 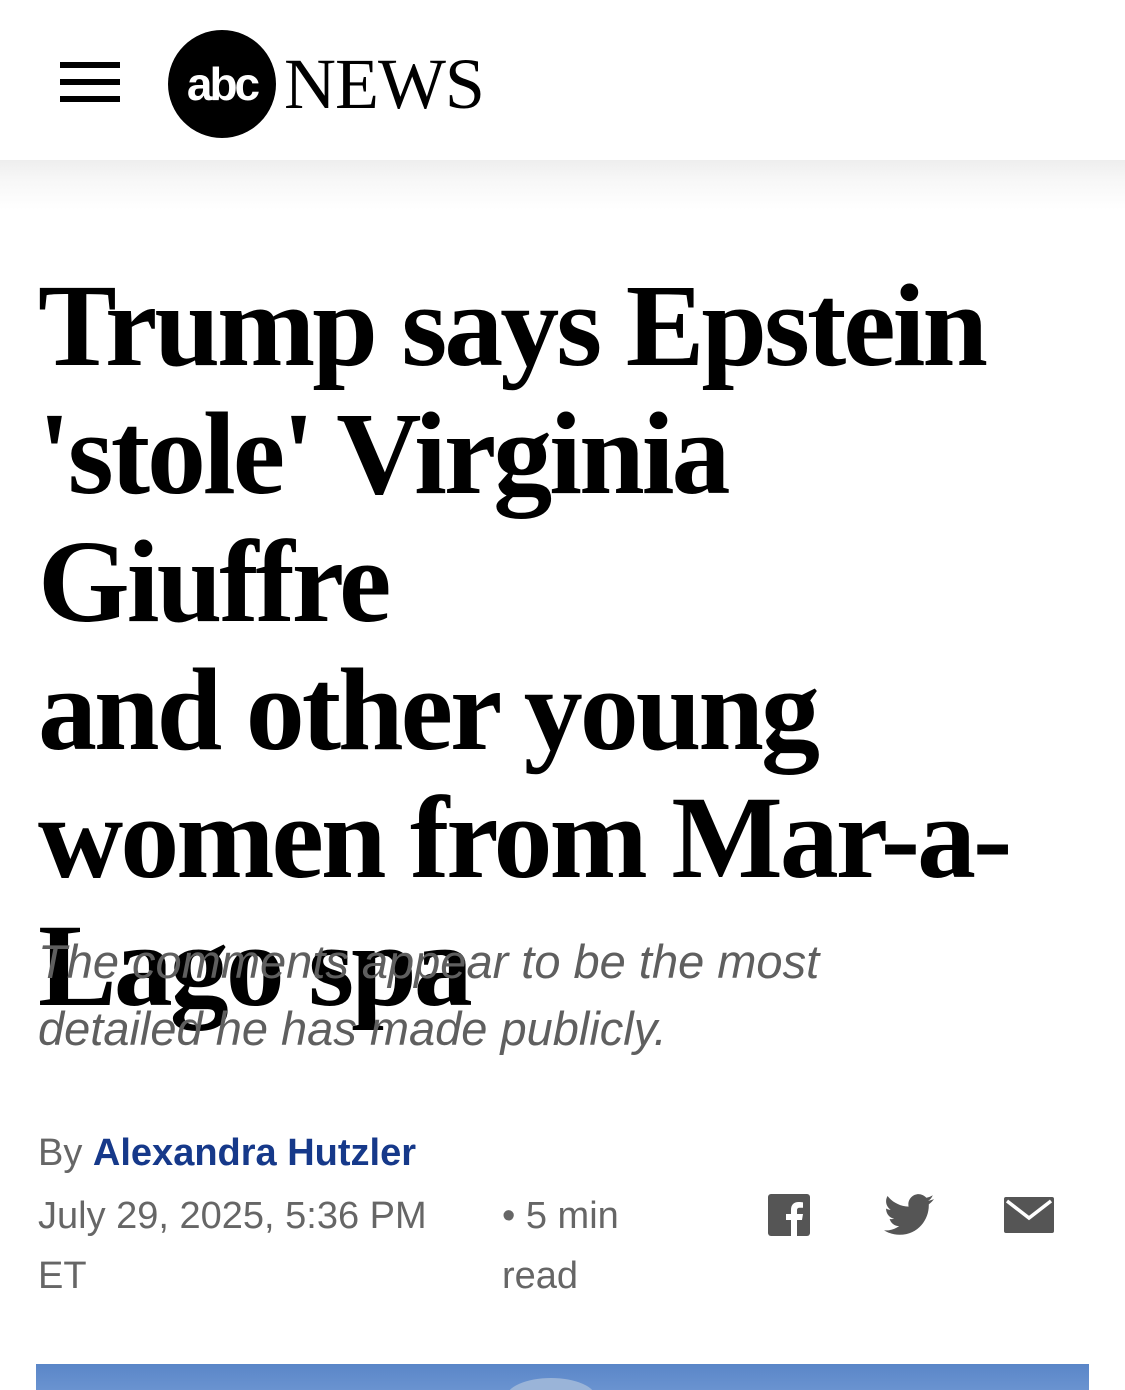 I want to click on byline: By Alexandra Hutzler, so click(x=227, y=1153).